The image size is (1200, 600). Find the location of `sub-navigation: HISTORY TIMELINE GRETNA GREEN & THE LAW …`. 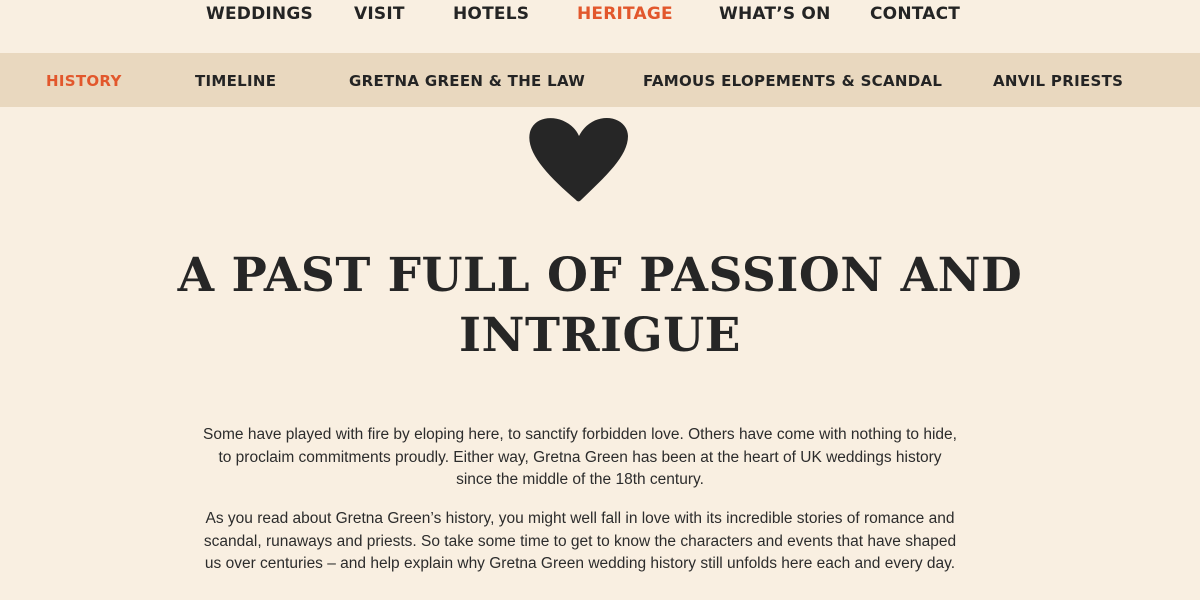

sub-navigation: HISTORY TIMELINE GRETNA GREEN & THE LAW … is located at coordinates (600, 80).